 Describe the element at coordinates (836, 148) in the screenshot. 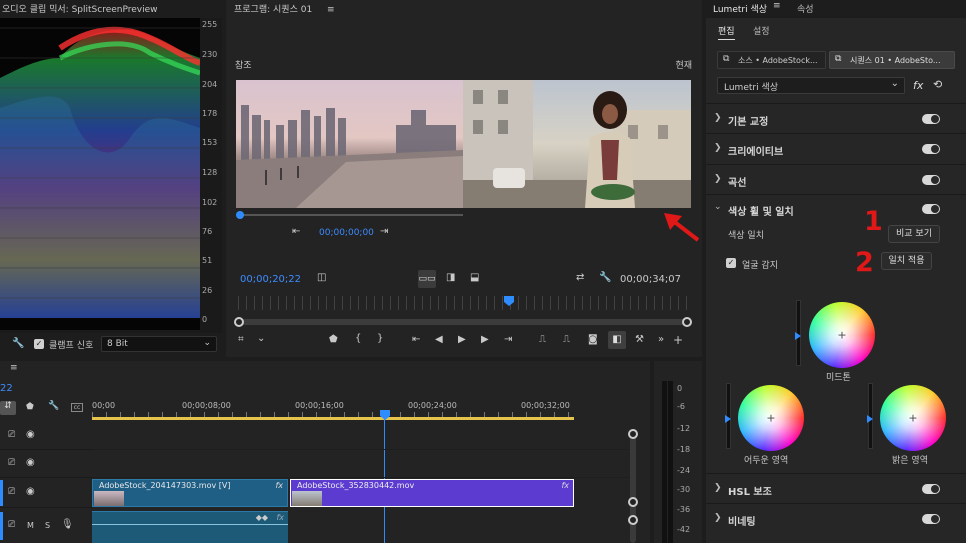

I see `section-creative: ❯ 크리에이티브` at that location.